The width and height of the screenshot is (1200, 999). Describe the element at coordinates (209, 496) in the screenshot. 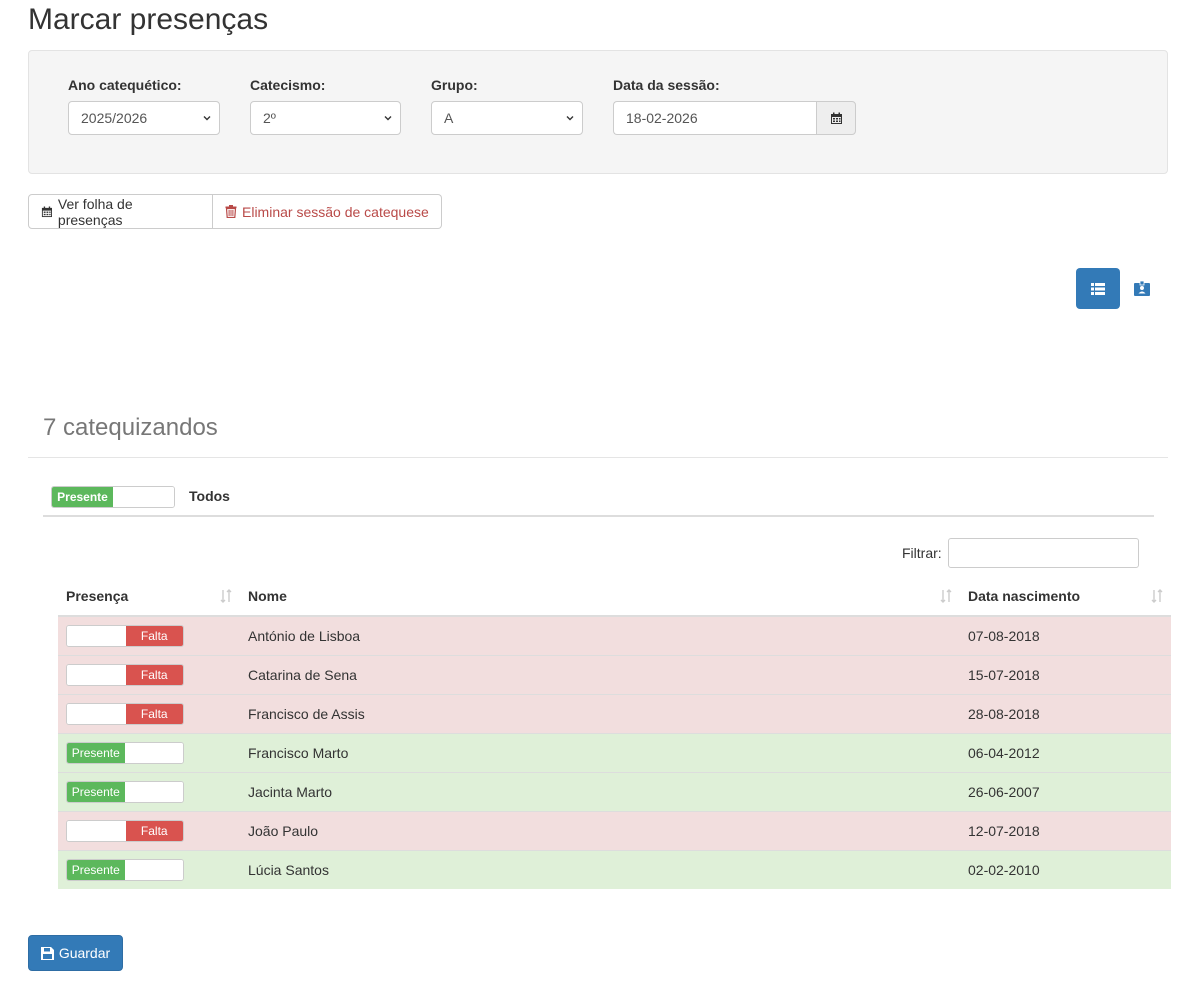

I see `toggle-all-label: Todos` at that location.